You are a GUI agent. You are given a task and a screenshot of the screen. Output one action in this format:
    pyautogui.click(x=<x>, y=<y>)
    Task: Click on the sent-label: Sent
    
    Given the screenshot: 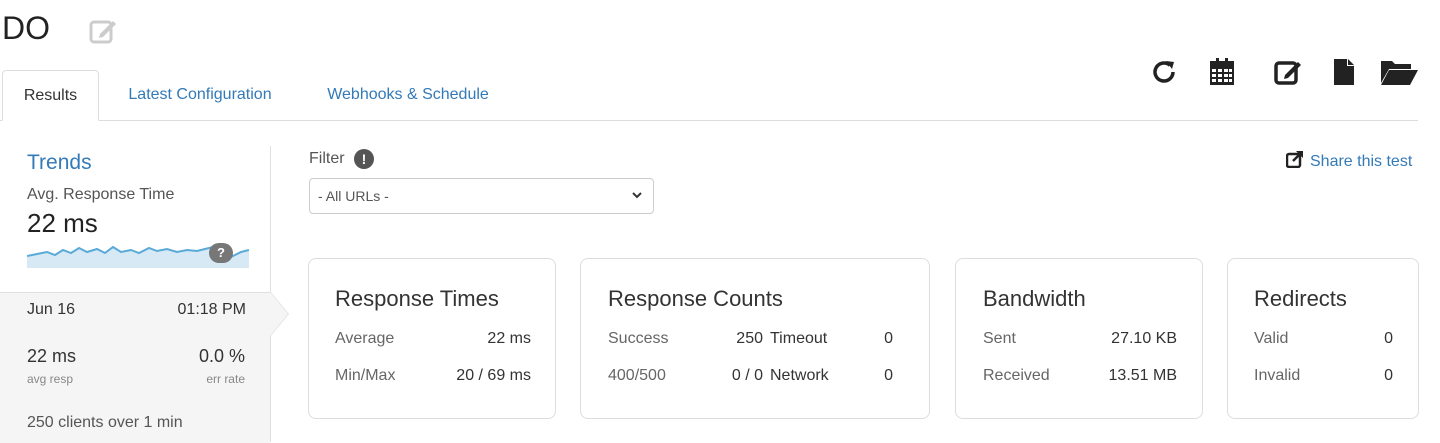 What is the action you would take?
    pyautogui.click(x=999, y=338)
    